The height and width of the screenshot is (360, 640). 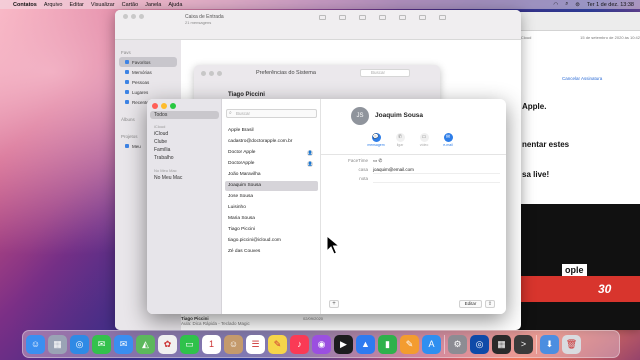 I want to click on message-button: 💬 mensagem, so click(x=376, y=140).